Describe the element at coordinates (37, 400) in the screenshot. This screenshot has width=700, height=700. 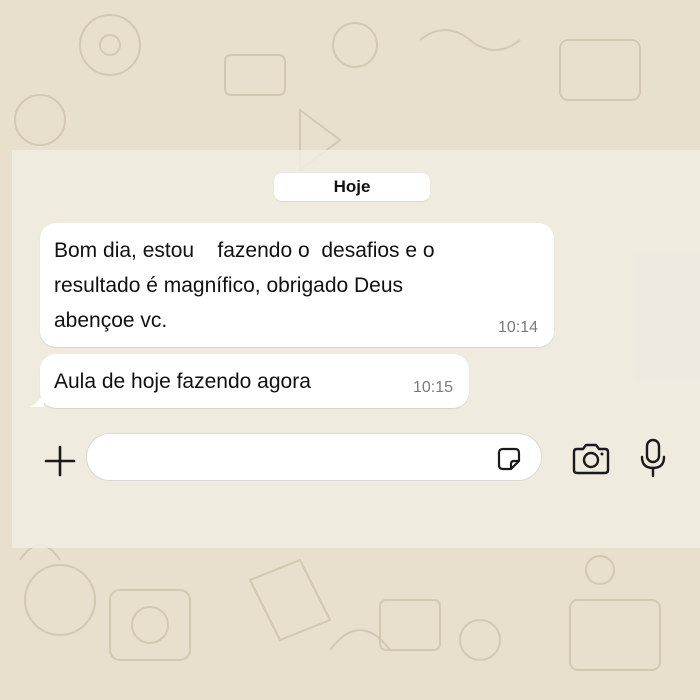
I see `bubble-tail` at that location.